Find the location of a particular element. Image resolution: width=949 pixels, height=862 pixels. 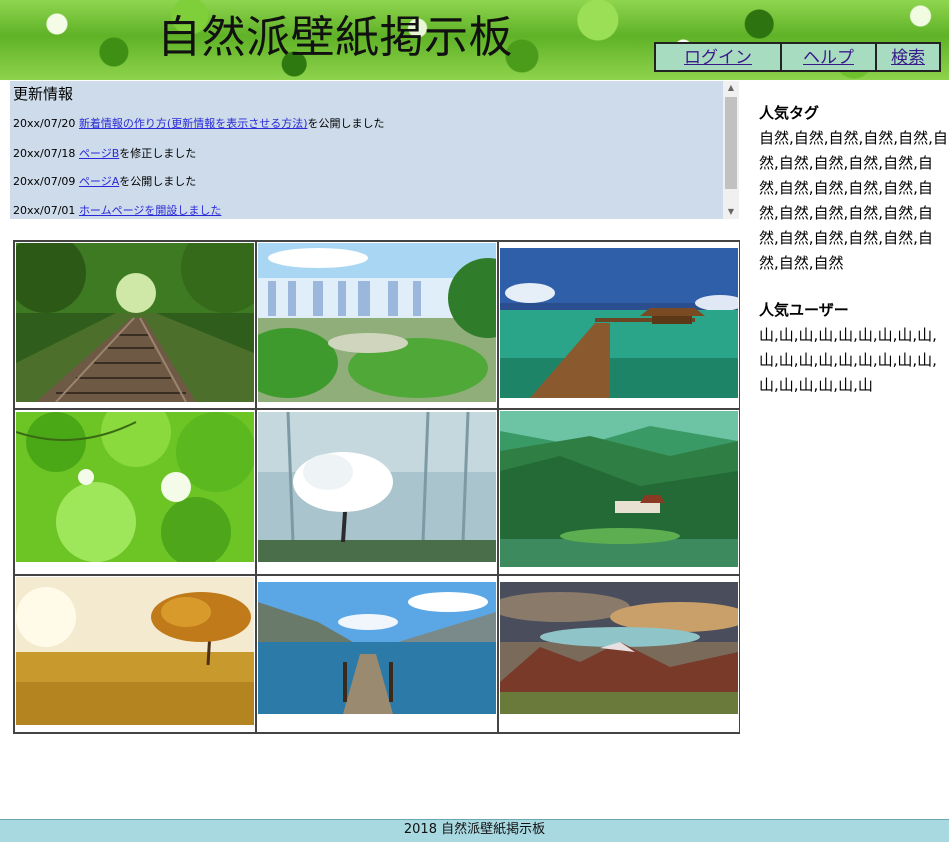

golden-field-tree-photo is located at coordinates (135, 651).